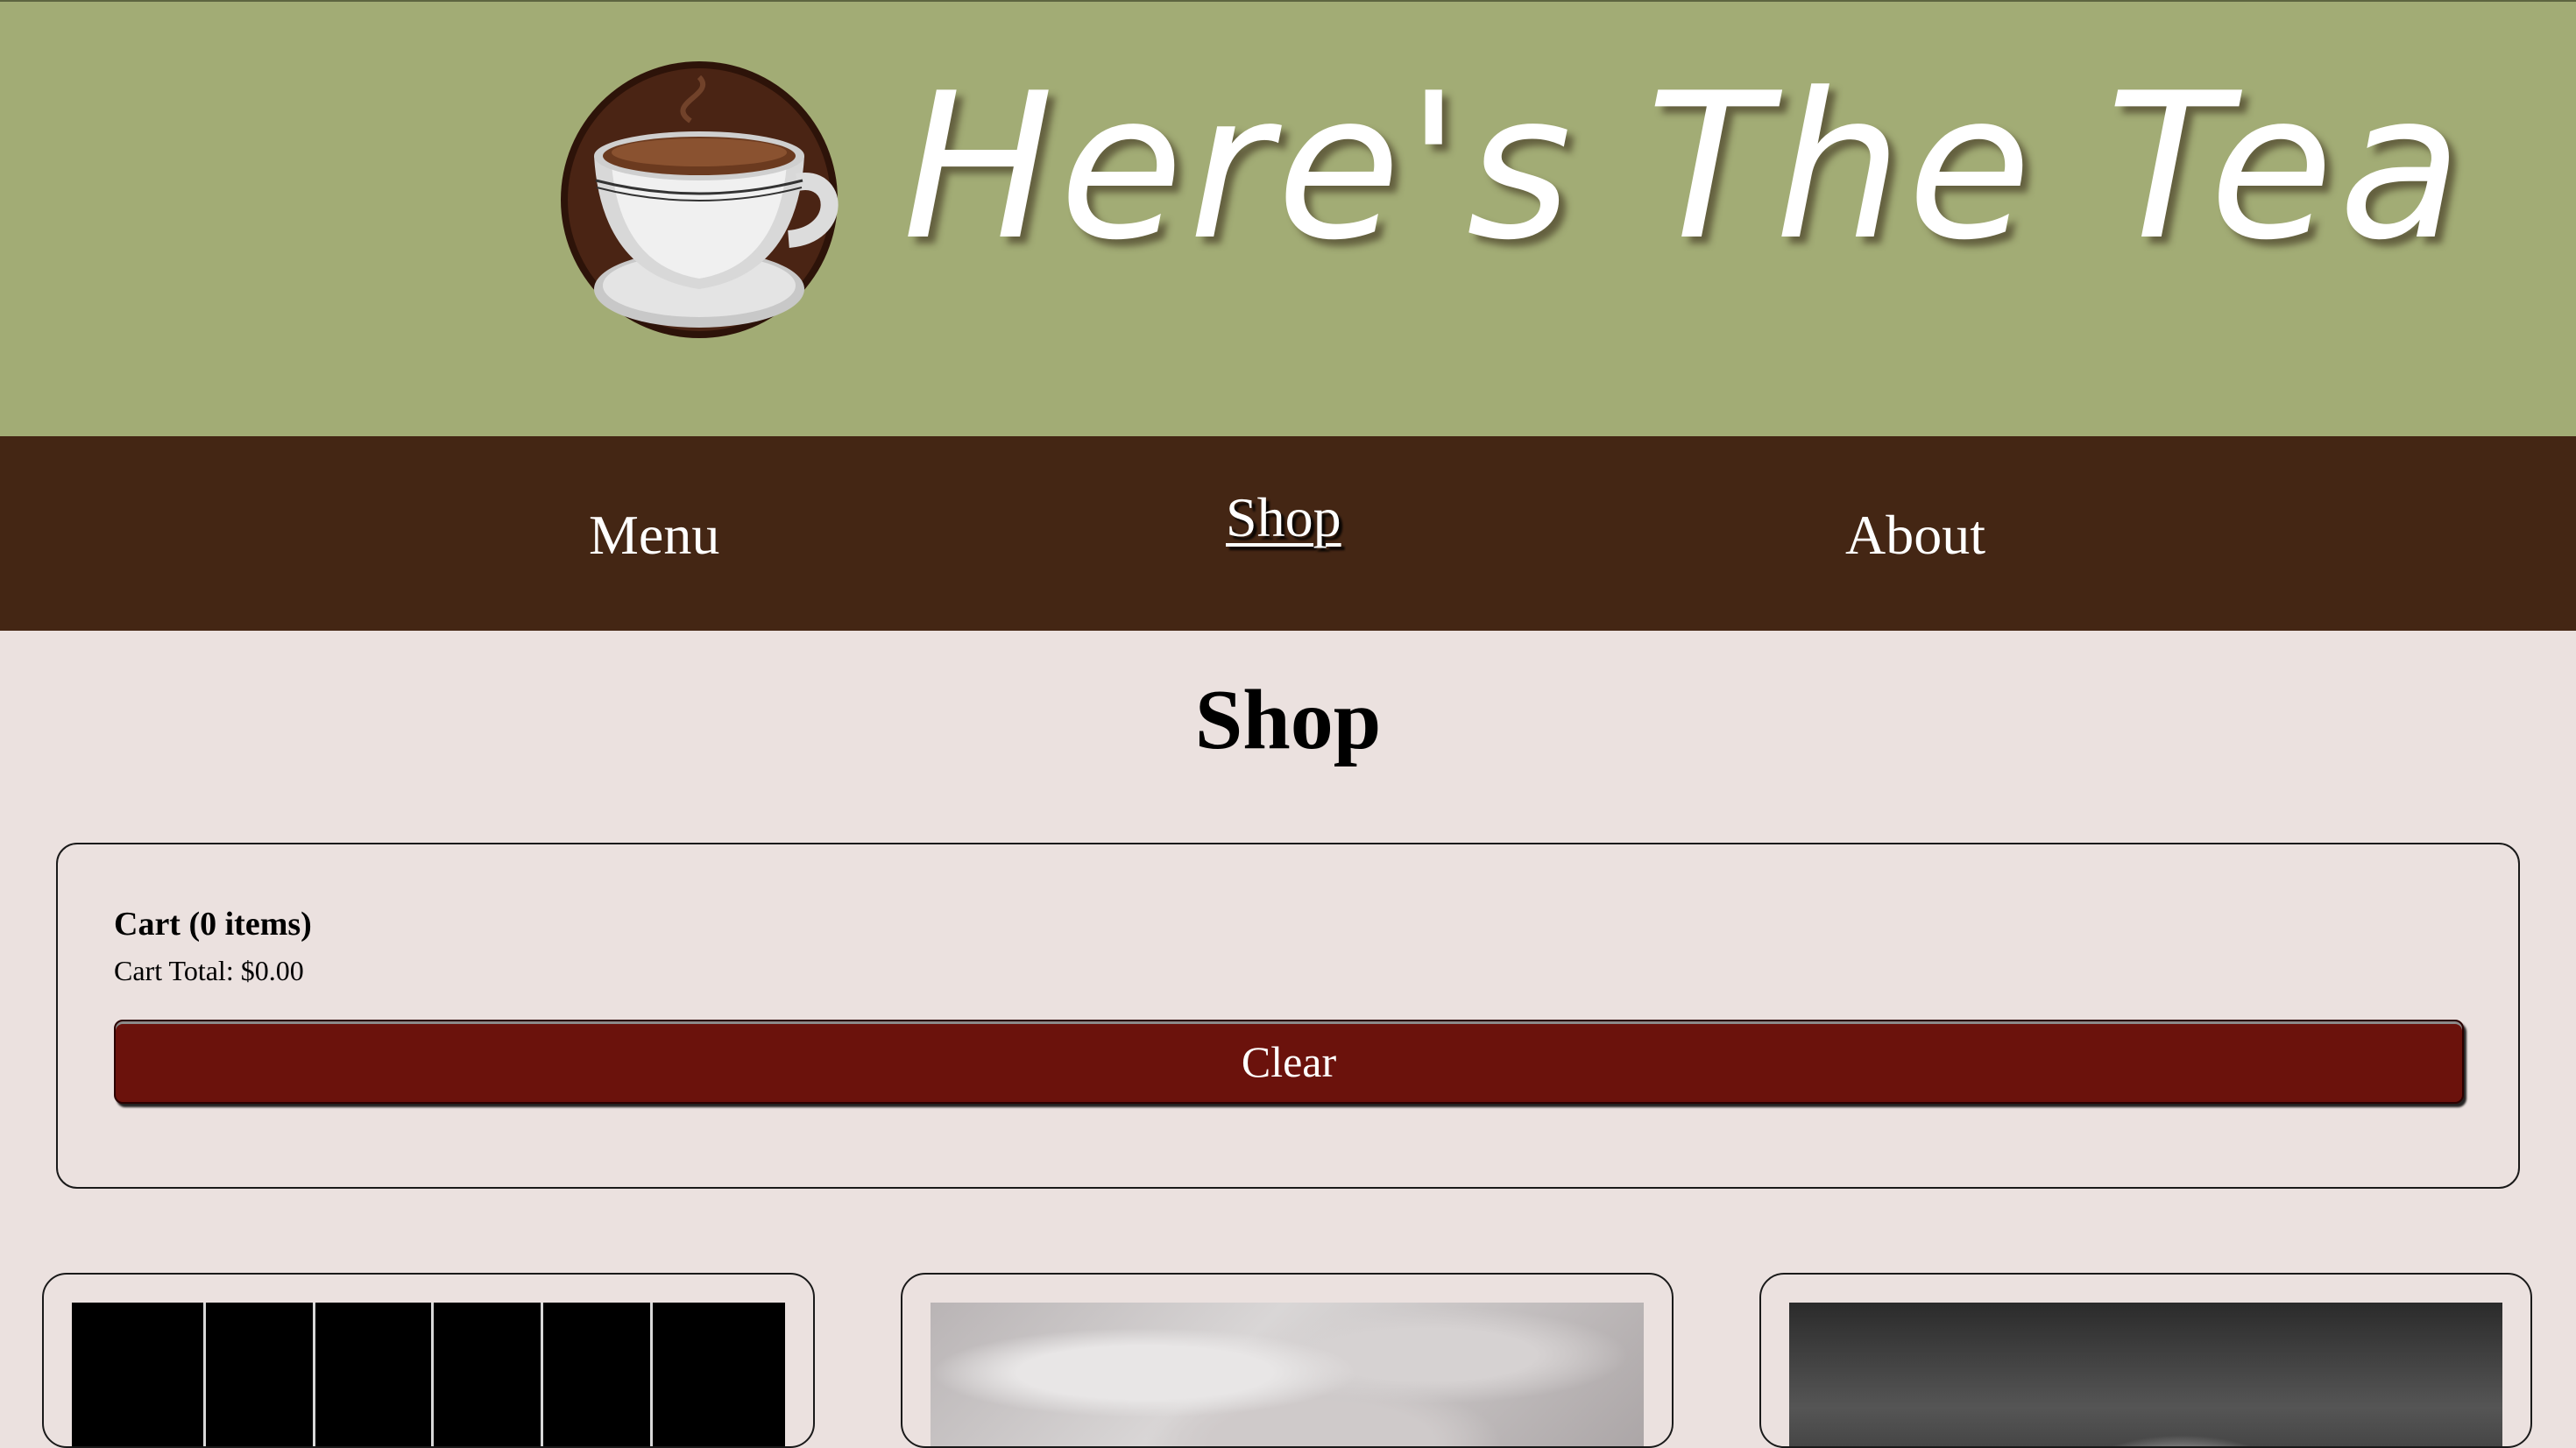  What do you see at coordinates (1685, 168) in the screenshot?
I see `brand-title: Here's The Tea` at bounding box center [1685, 168].